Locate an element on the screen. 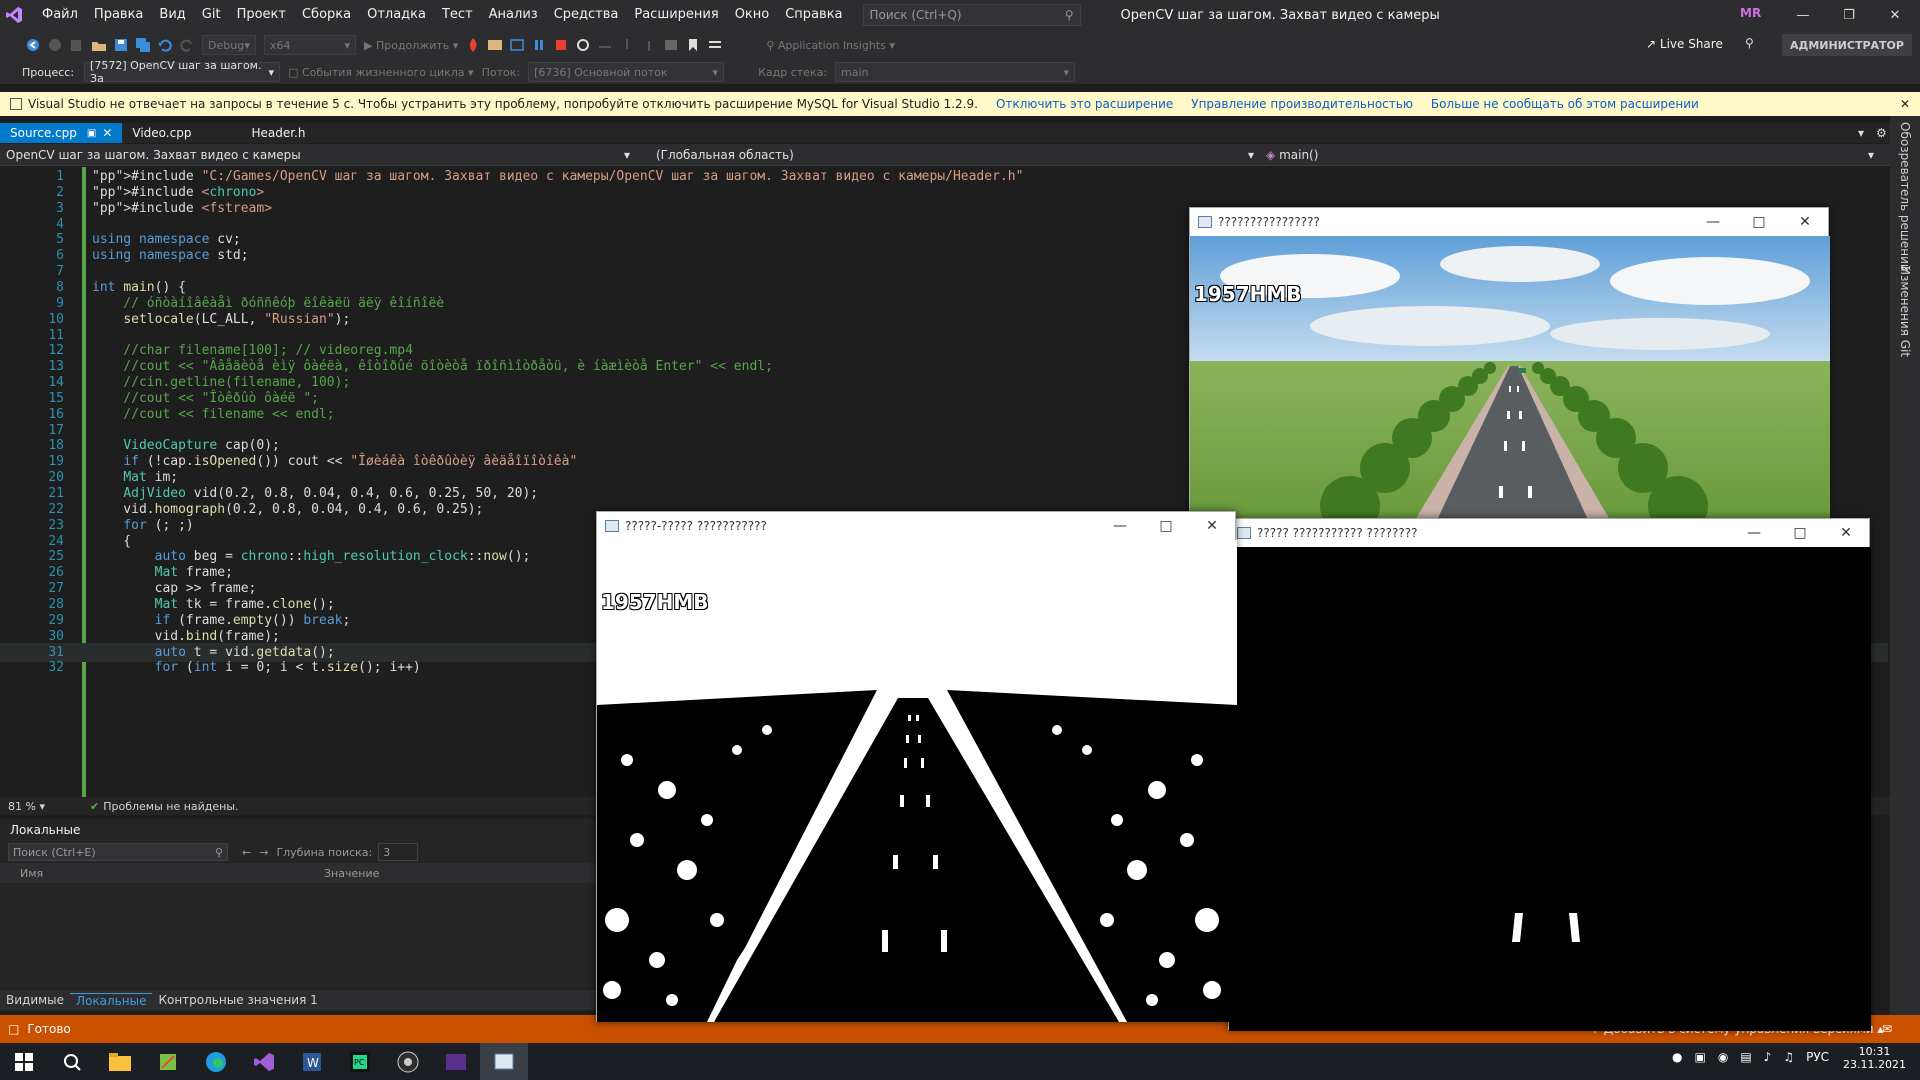  step-out-icon is located at coordinates (649, 45).